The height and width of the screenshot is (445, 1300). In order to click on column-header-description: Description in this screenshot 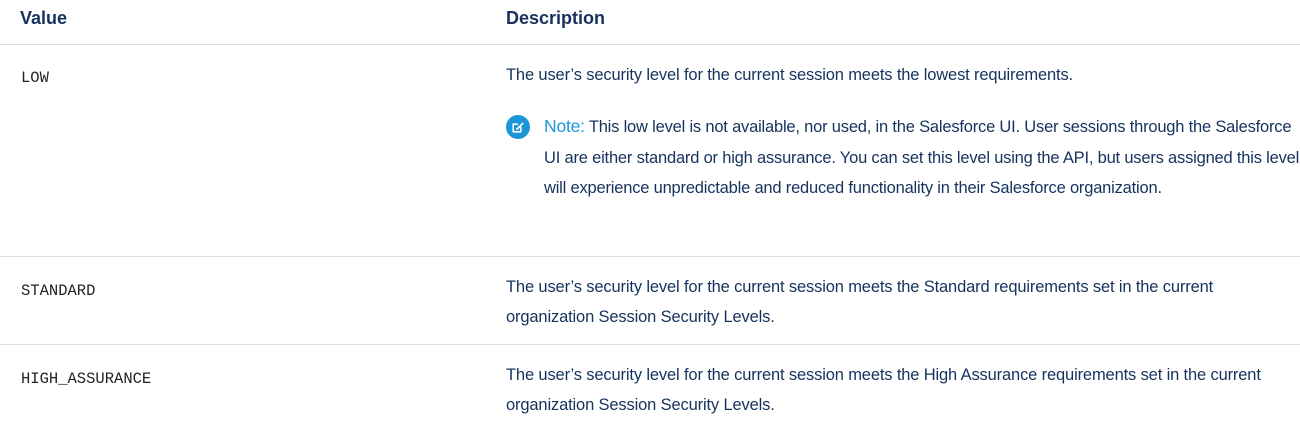, I will do `click(556, 18)`.